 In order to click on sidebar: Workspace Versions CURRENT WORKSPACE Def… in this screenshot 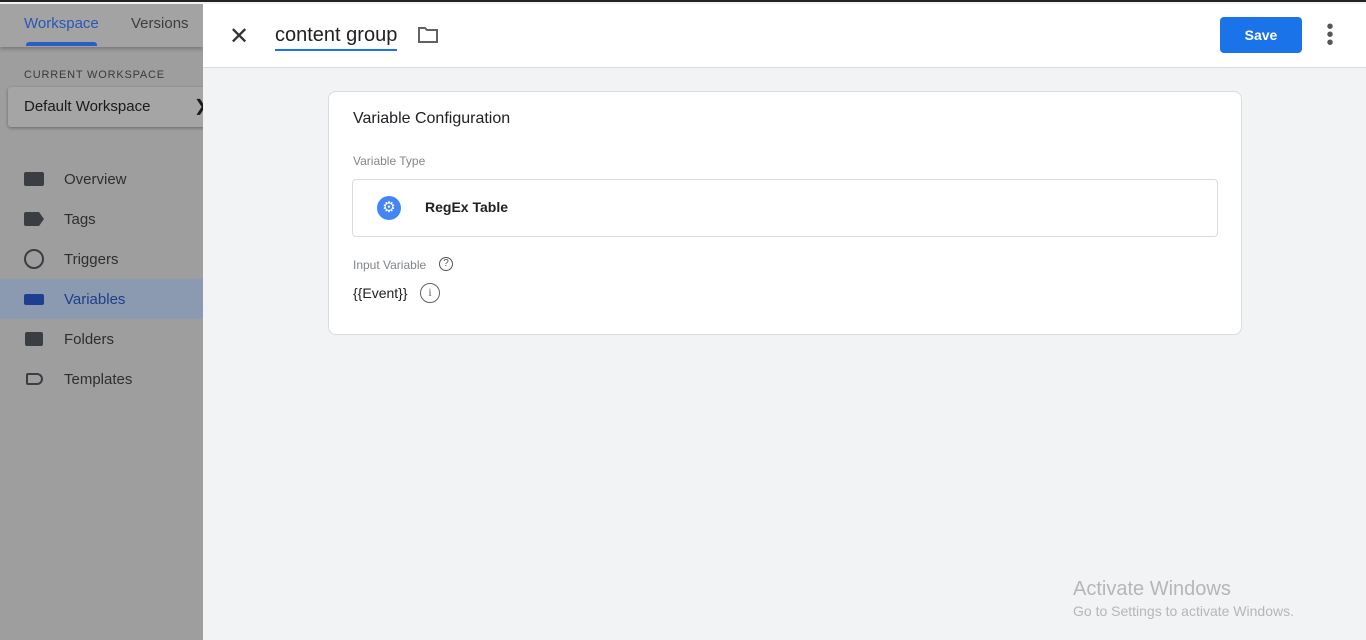, I will do `click(101, 322)`.